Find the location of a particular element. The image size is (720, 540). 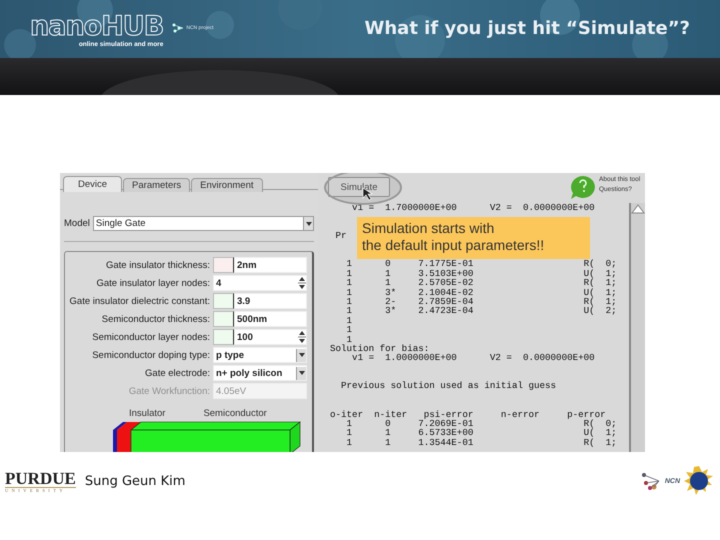

dropdown: n+ poly silicon is located at coordinates (260, 373).